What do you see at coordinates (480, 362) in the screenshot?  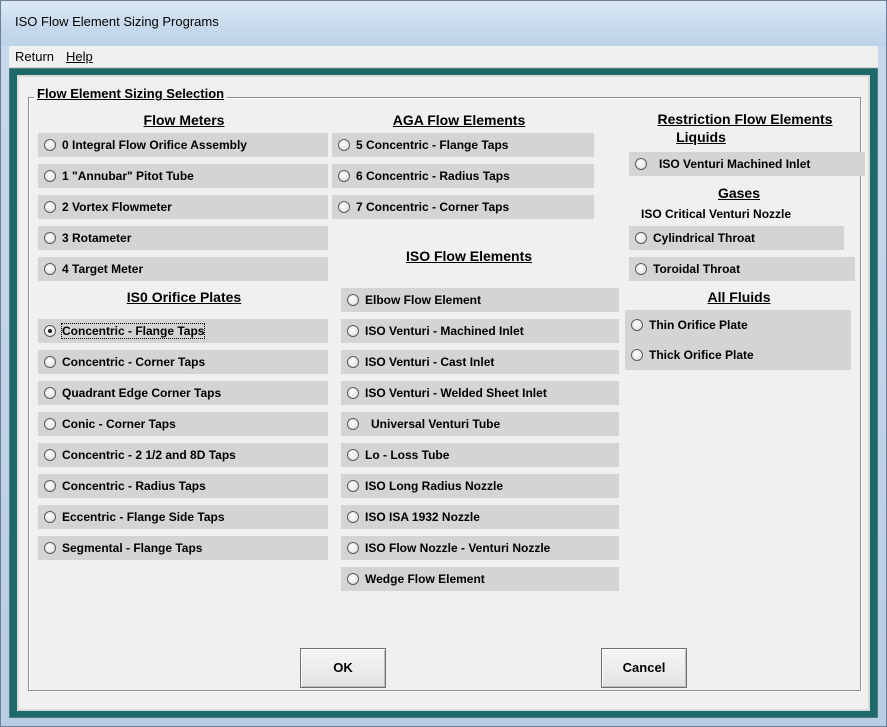 I see `option-iso-venturi-cast-inlet: ISO Venturi - Cast Inlet` at bounding box center [480, 362].